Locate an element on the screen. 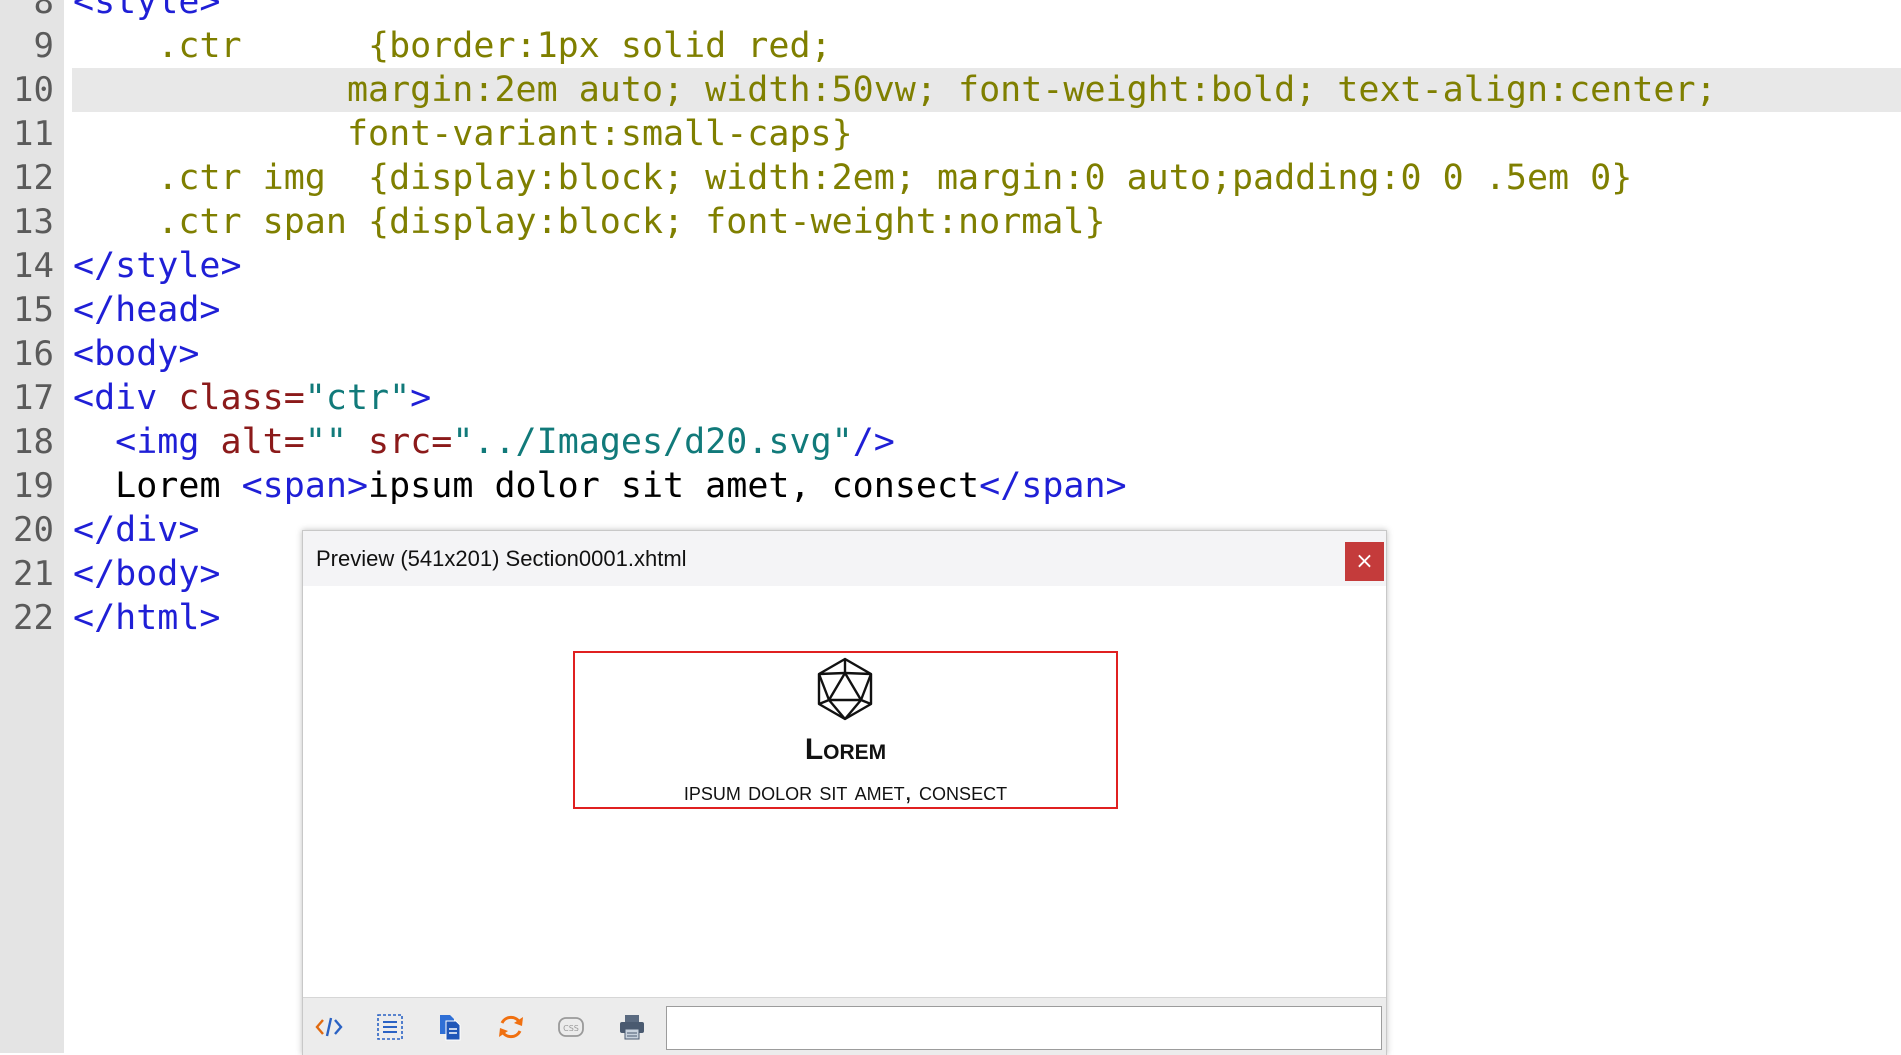 This screenshot has width=1901, height=1055. copy-icon is located at coordinates (450, 1028).